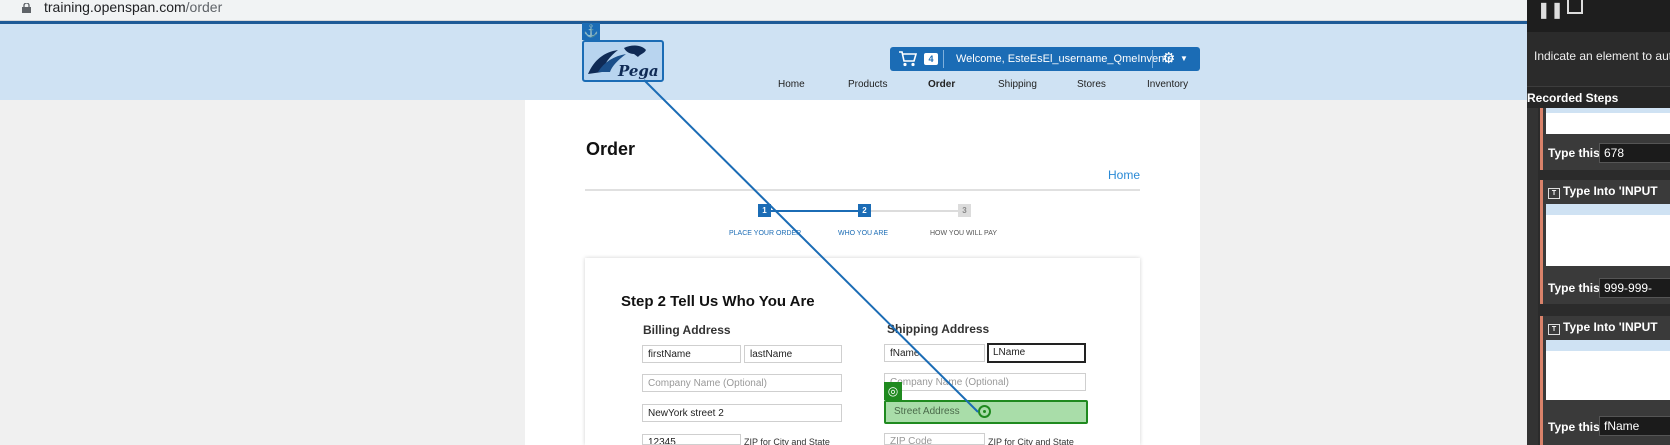 The image size is (1670, 445). Describe the element at coordinates (764, 210) in the screenshot. I see `step-1-marker: 1` at that location.